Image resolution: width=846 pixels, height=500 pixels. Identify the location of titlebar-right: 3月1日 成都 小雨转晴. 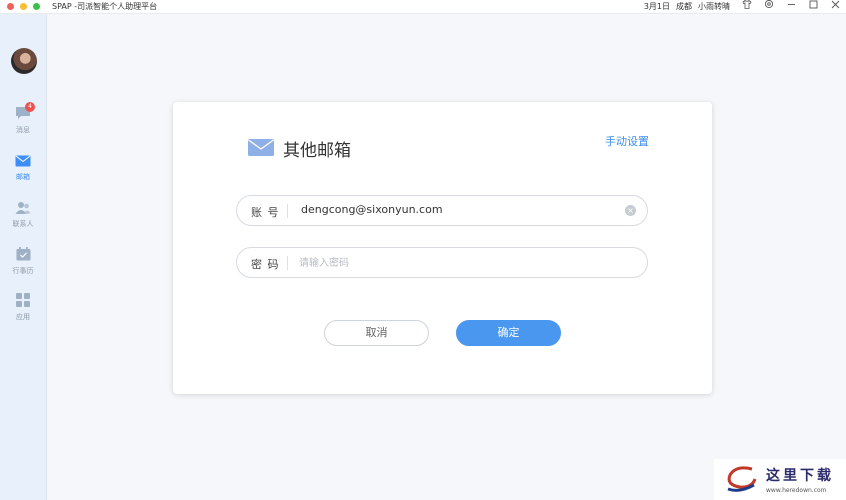
(745, 6).